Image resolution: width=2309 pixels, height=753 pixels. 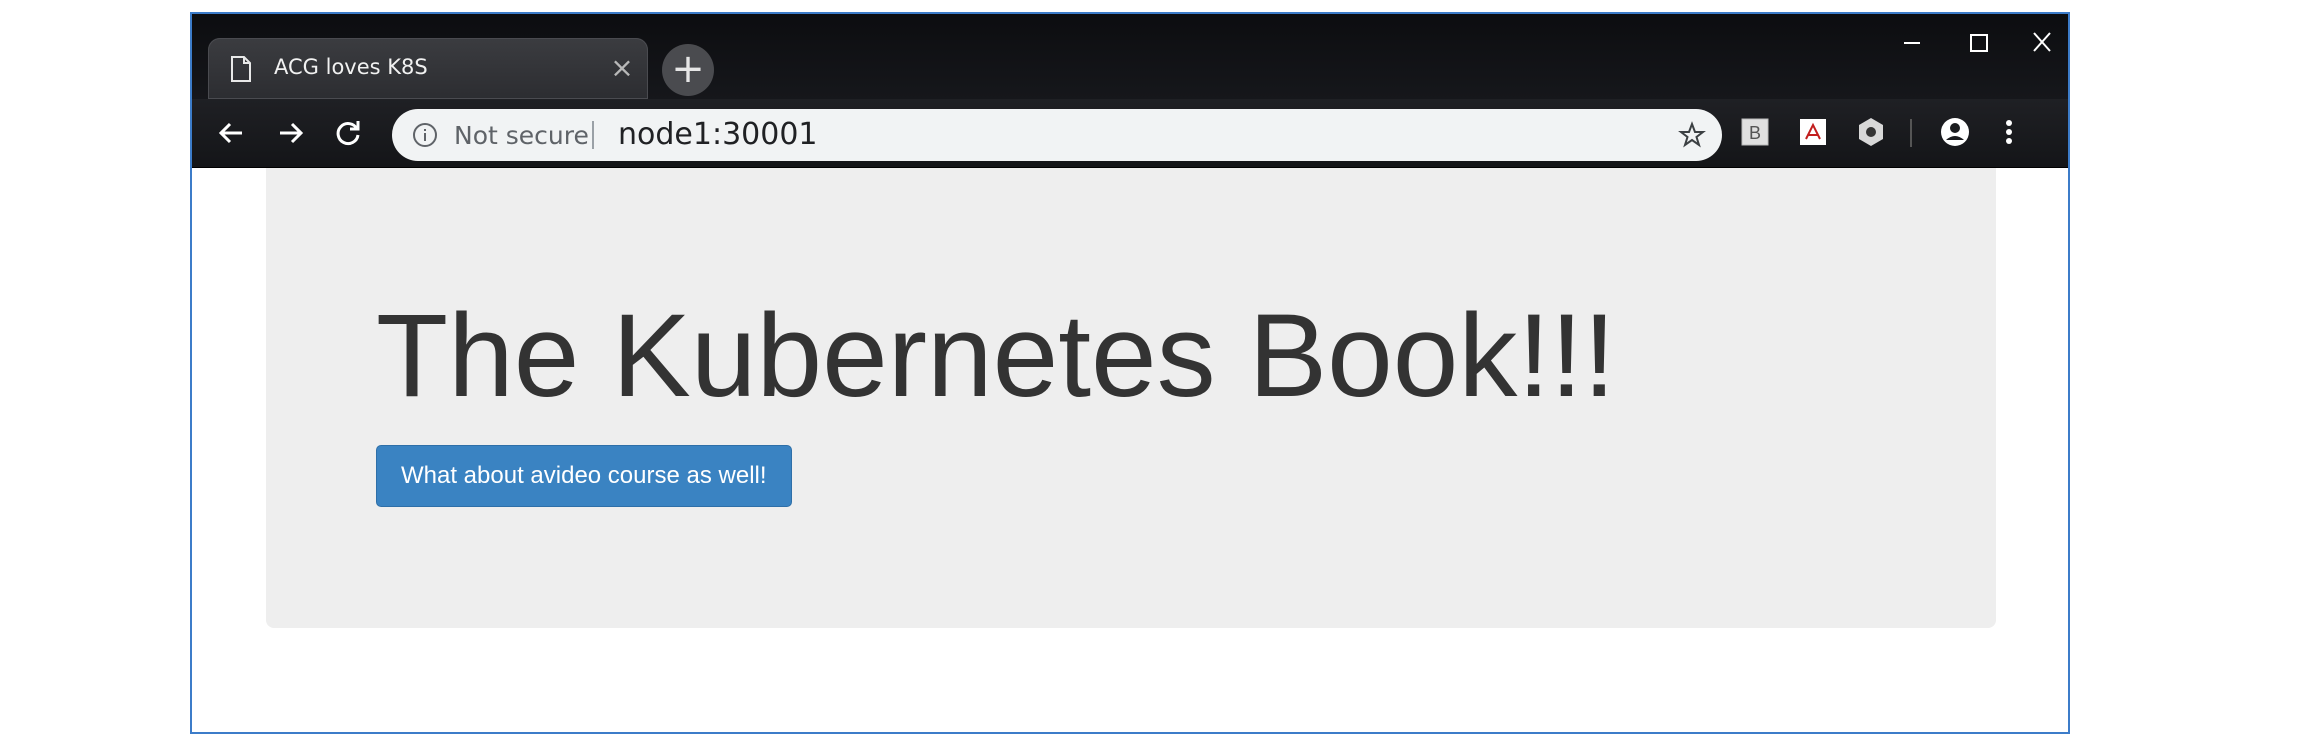 I want to click on minimize-icon, so click(x=1912, y=43).